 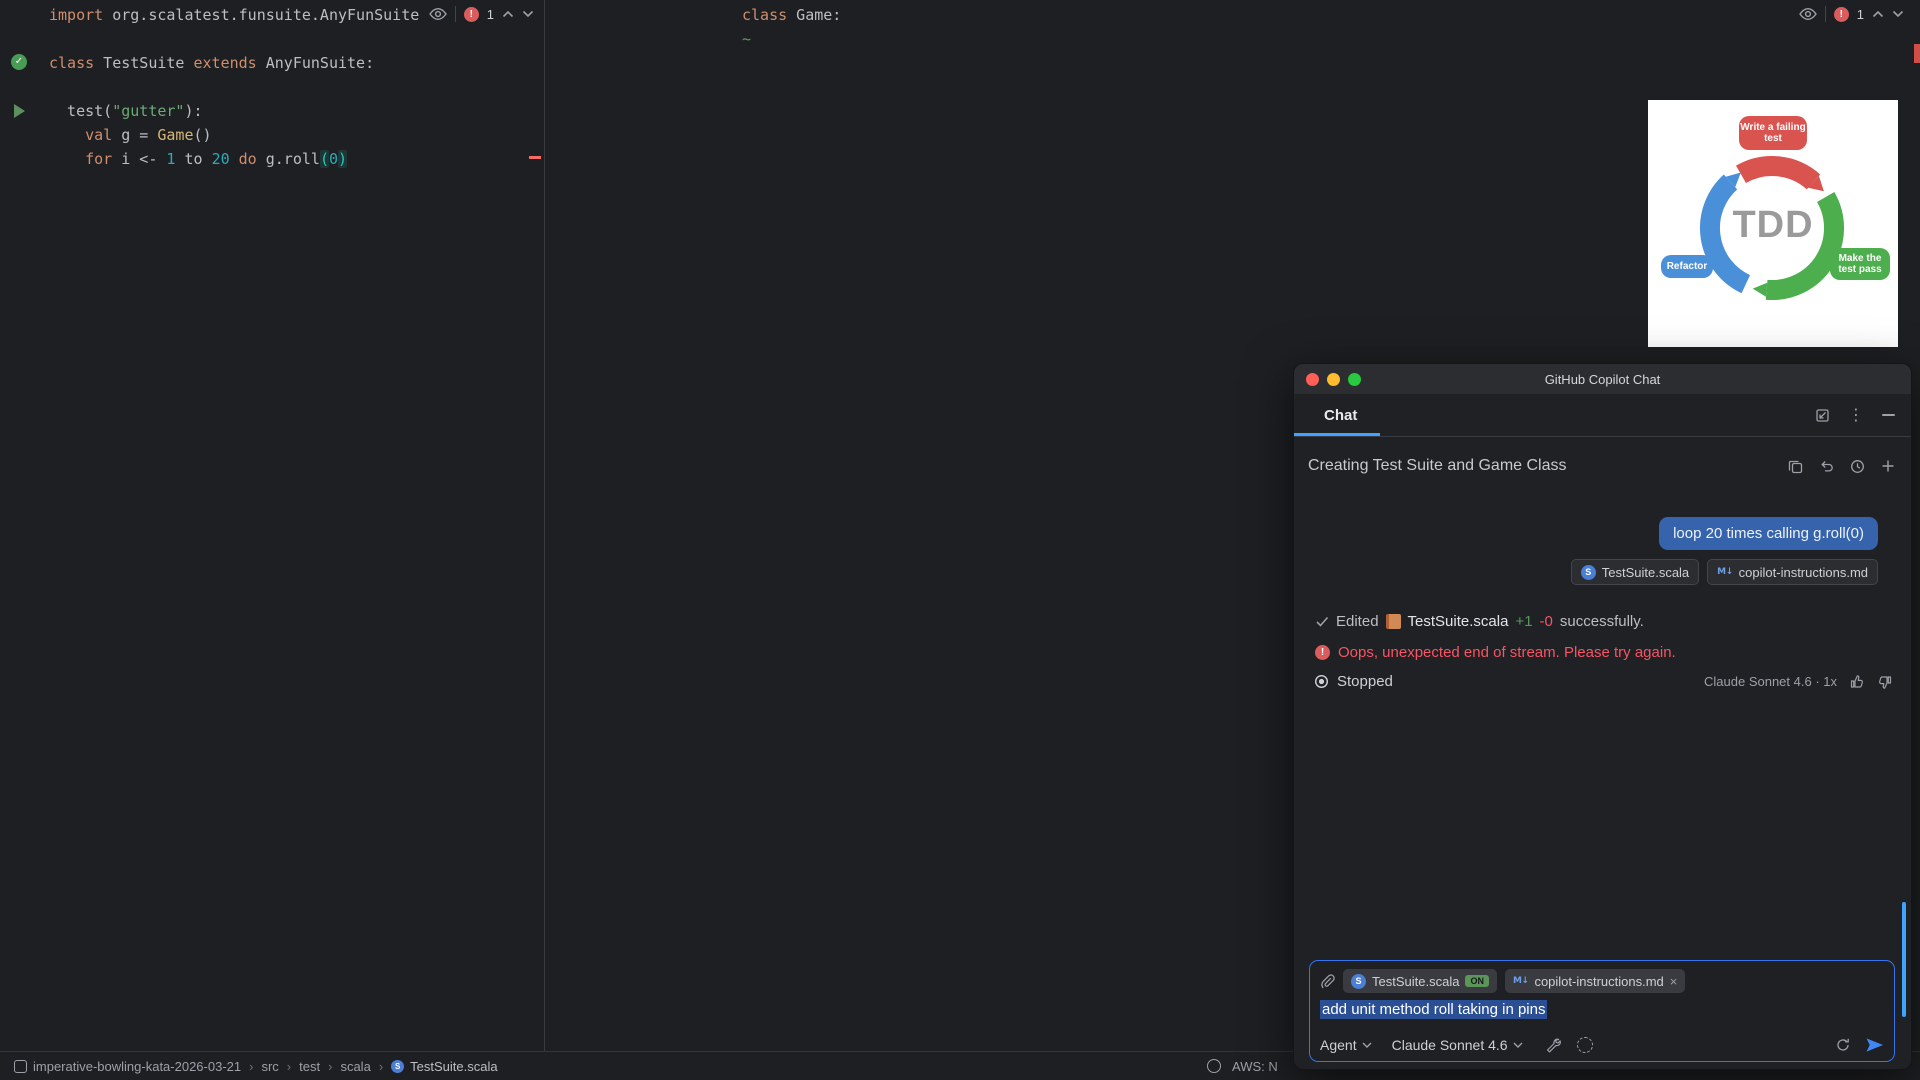 What do you see at coordinates (1857, 682) in the screenshot?
I see `thumbs-up-icon` at bounding box center [1857, 682].